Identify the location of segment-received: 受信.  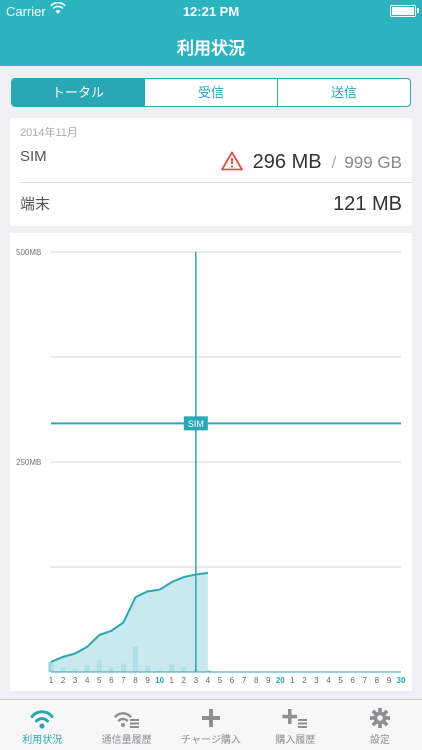
(210, 92).